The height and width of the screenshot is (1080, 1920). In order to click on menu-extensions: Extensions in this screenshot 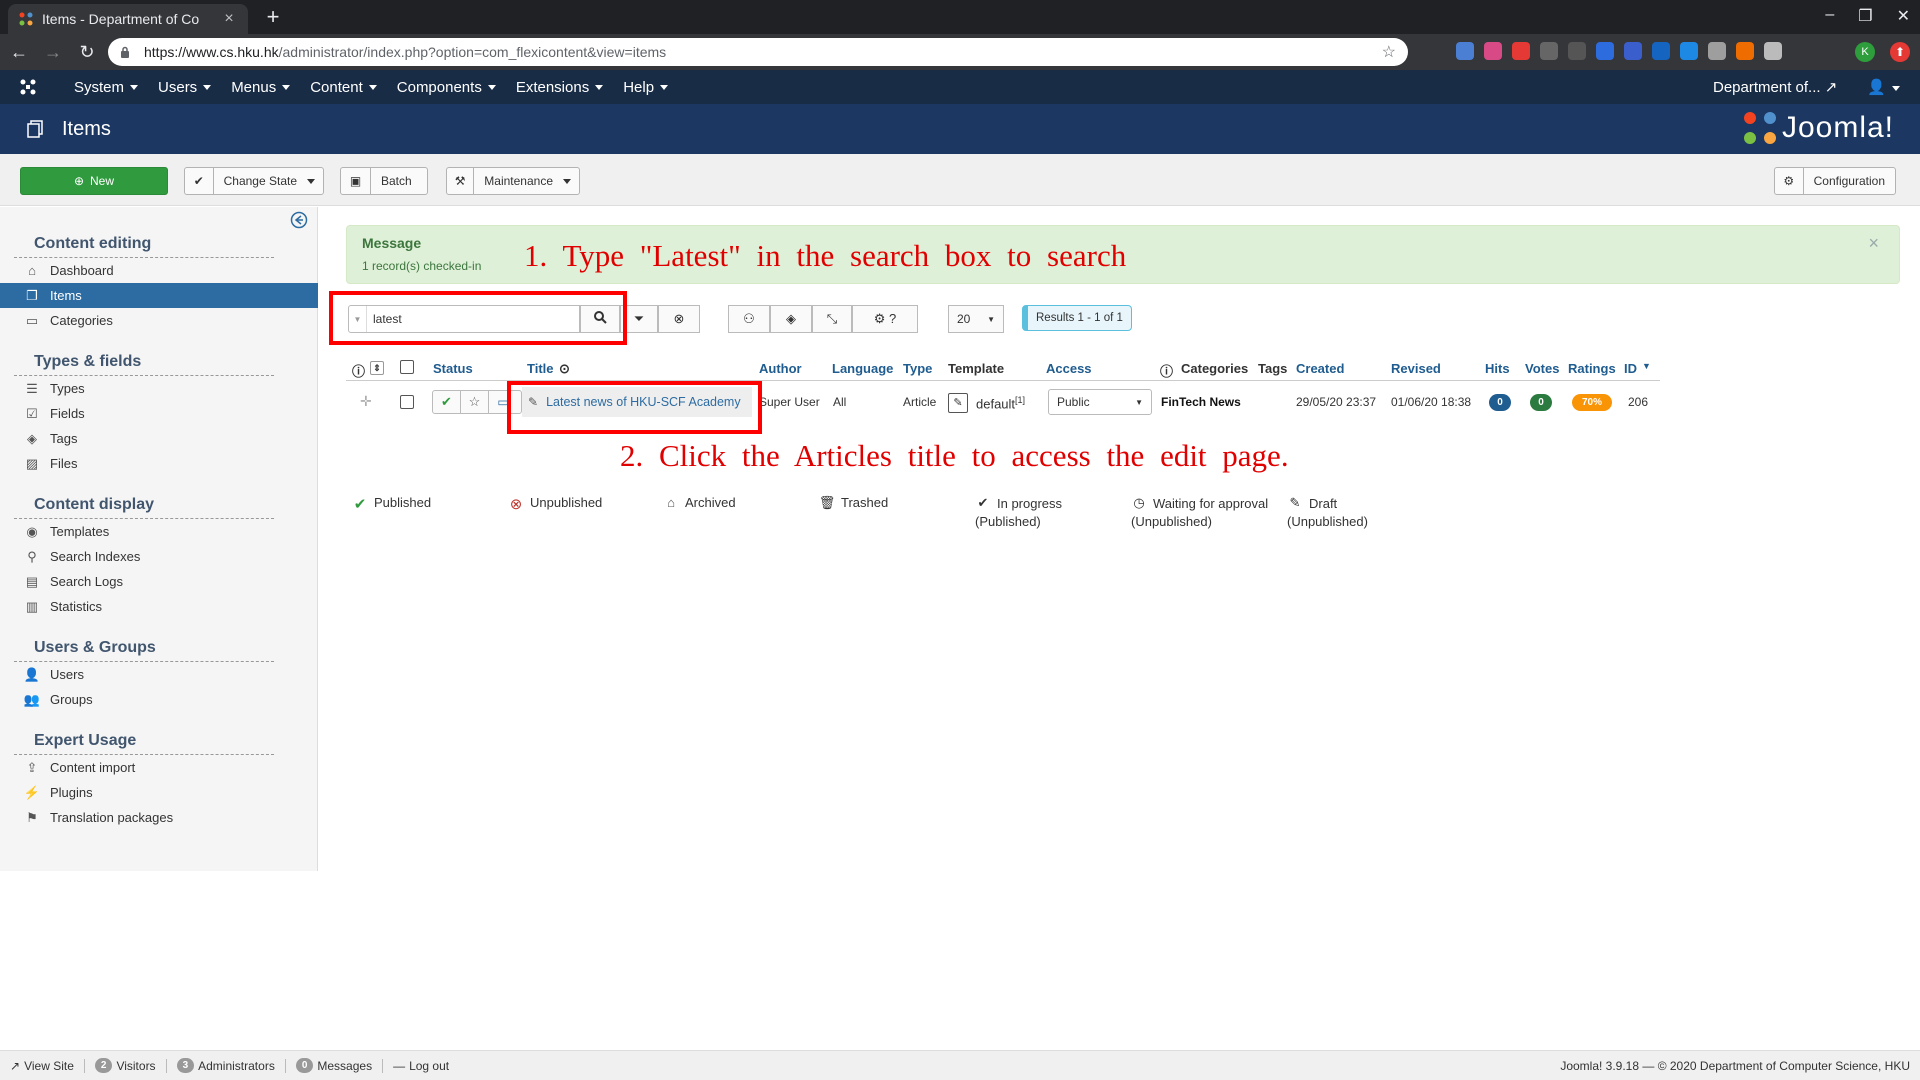, I will do `click(559, 87)`.